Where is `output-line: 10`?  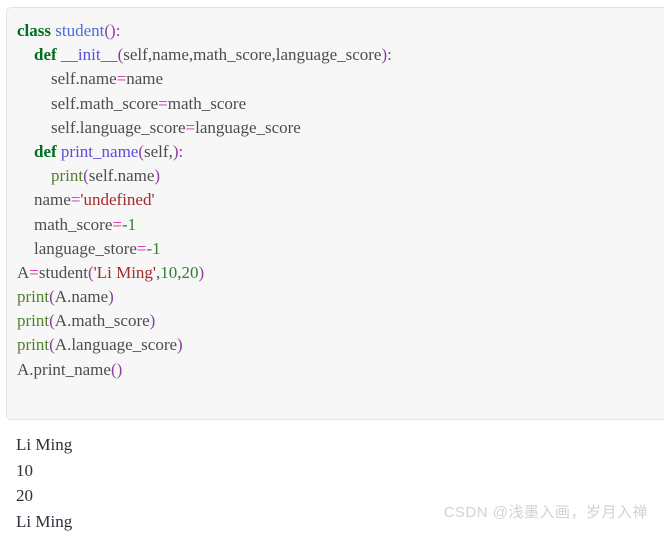
output-line: 10 is located at coordinates (24, 470).